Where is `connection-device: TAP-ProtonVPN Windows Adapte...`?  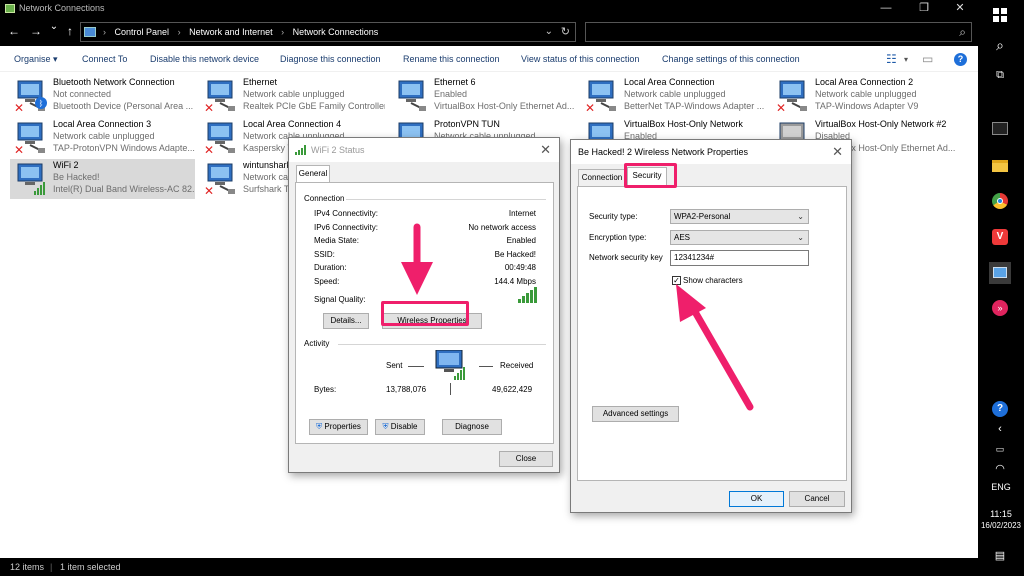 connection-device: TAP-ProtonVPN Windows Adapte... is located at coordinates (124, 148).